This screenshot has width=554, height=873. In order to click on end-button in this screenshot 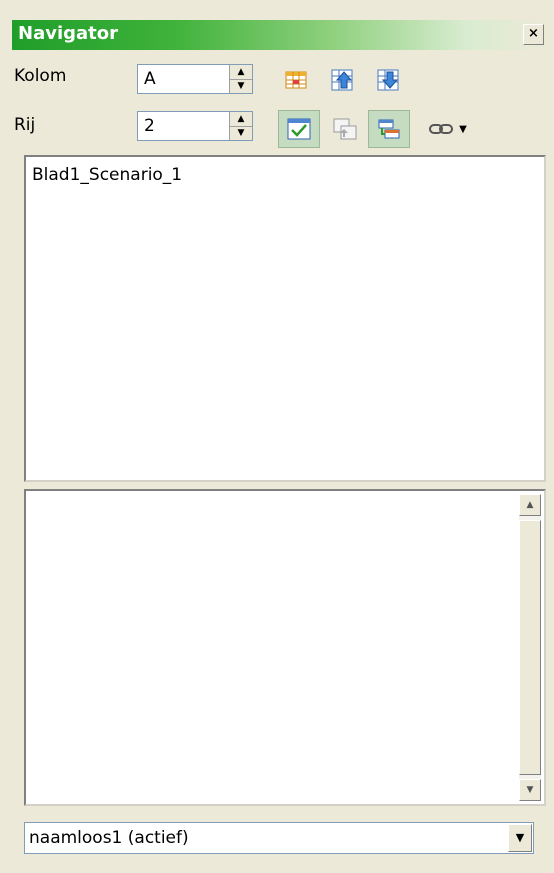, I will do `click(388, 80)`.